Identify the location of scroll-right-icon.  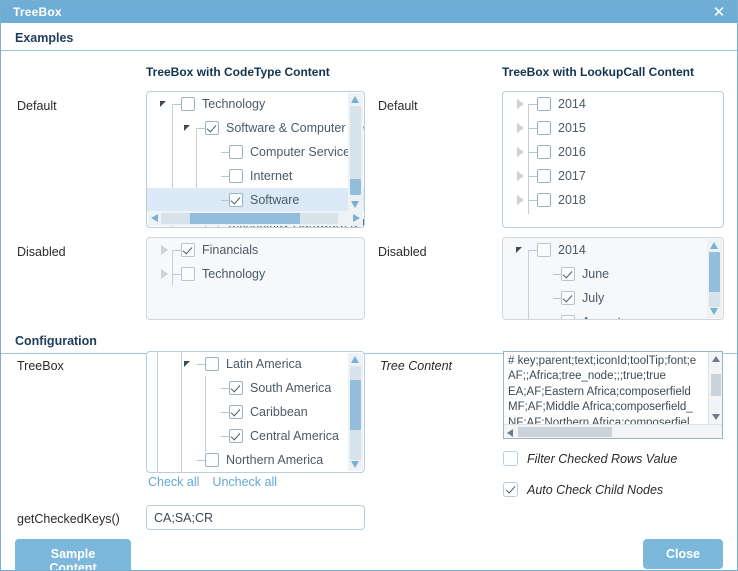
(356, 218).